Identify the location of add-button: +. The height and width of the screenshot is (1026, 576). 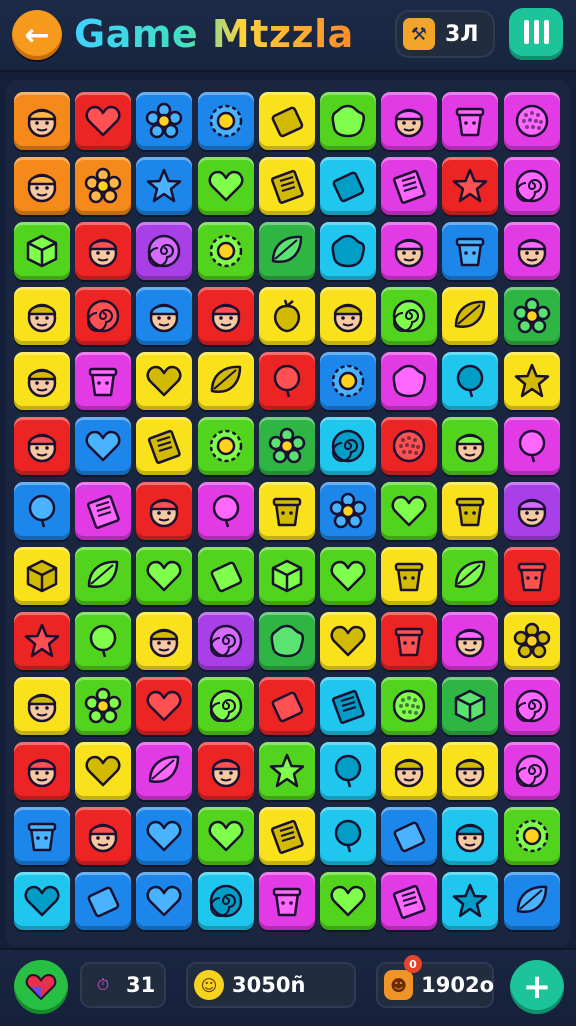
(537, 987).